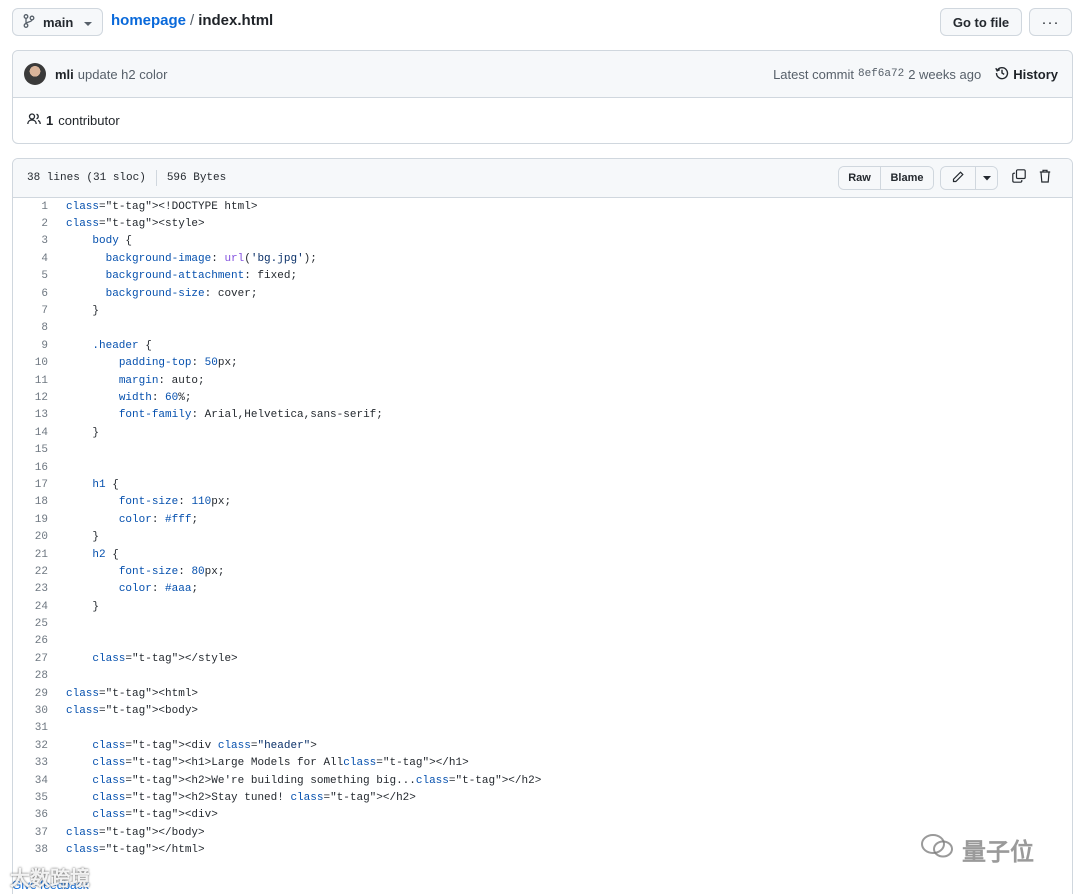 This screenshot has width=1080, height=894. I want to click on delete-button, so click(1045, 178).